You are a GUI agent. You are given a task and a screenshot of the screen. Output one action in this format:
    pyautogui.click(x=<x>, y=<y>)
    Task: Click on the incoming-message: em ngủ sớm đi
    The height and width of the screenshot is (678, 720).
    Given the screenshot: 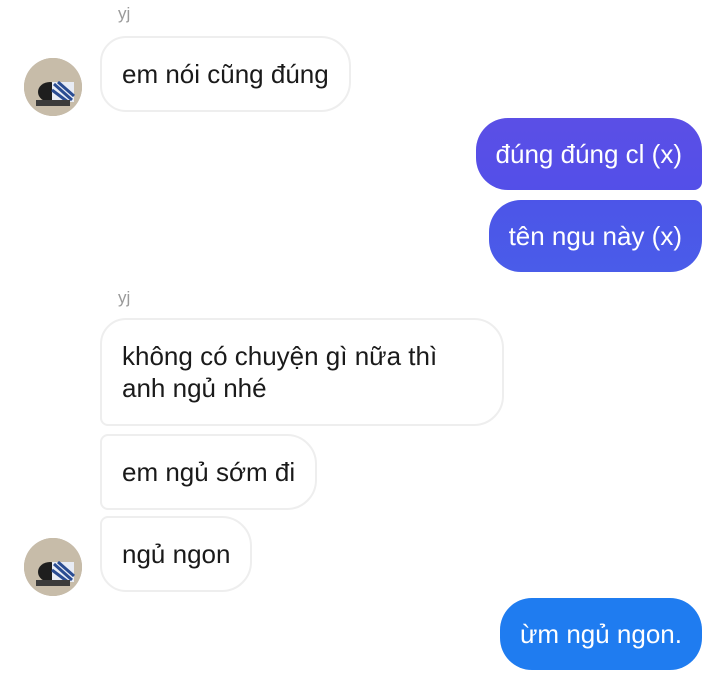 What is the action you would take?
    pyautogui.click(x=209, y=472)
    